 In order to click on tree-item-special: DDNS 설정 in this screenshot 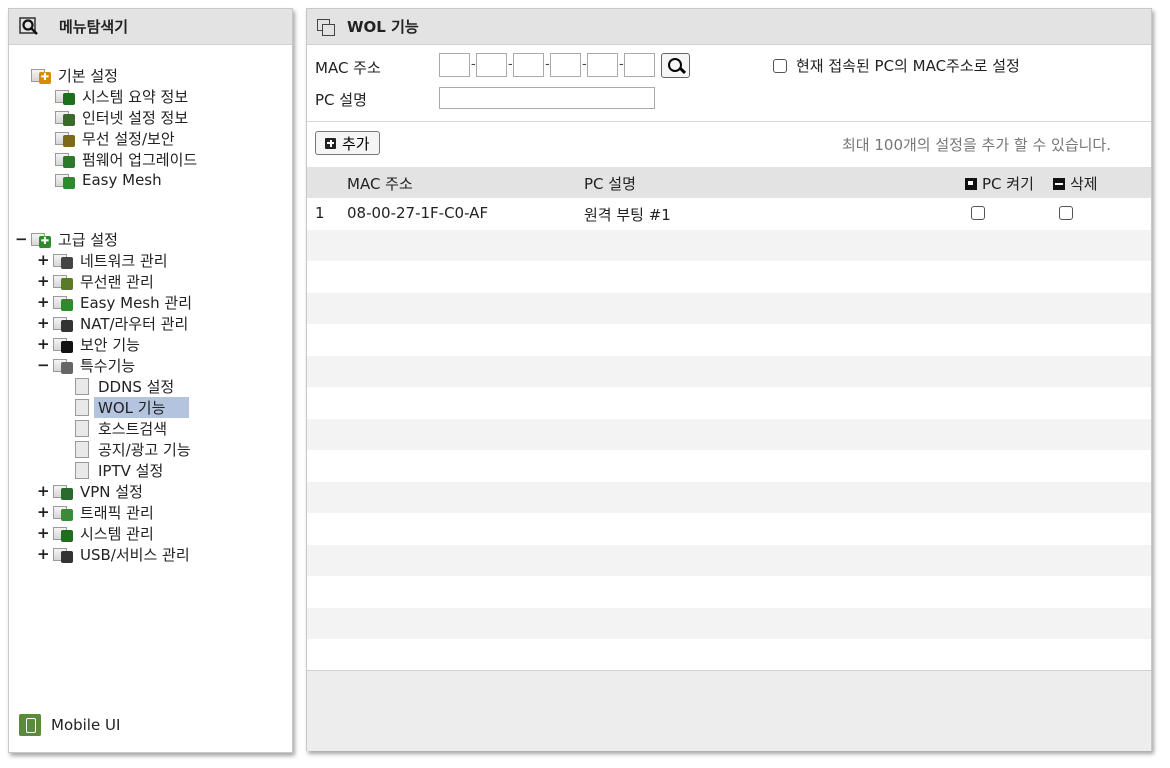, I will do `click(124, 386)`.